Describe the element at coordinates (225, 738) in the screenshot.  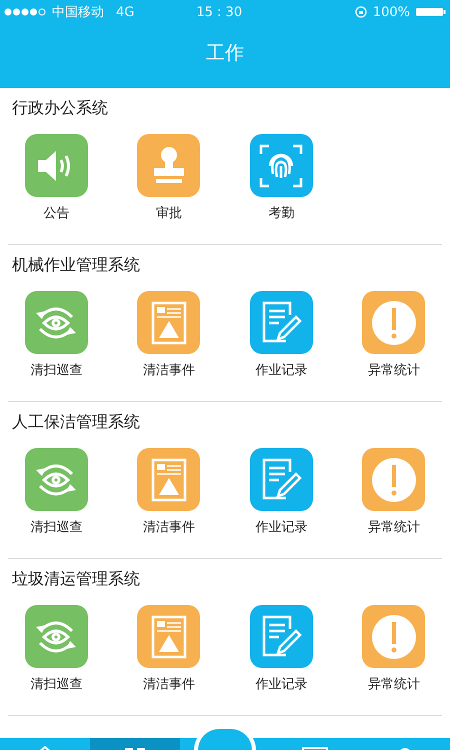
I see `center-action-button` at that location.